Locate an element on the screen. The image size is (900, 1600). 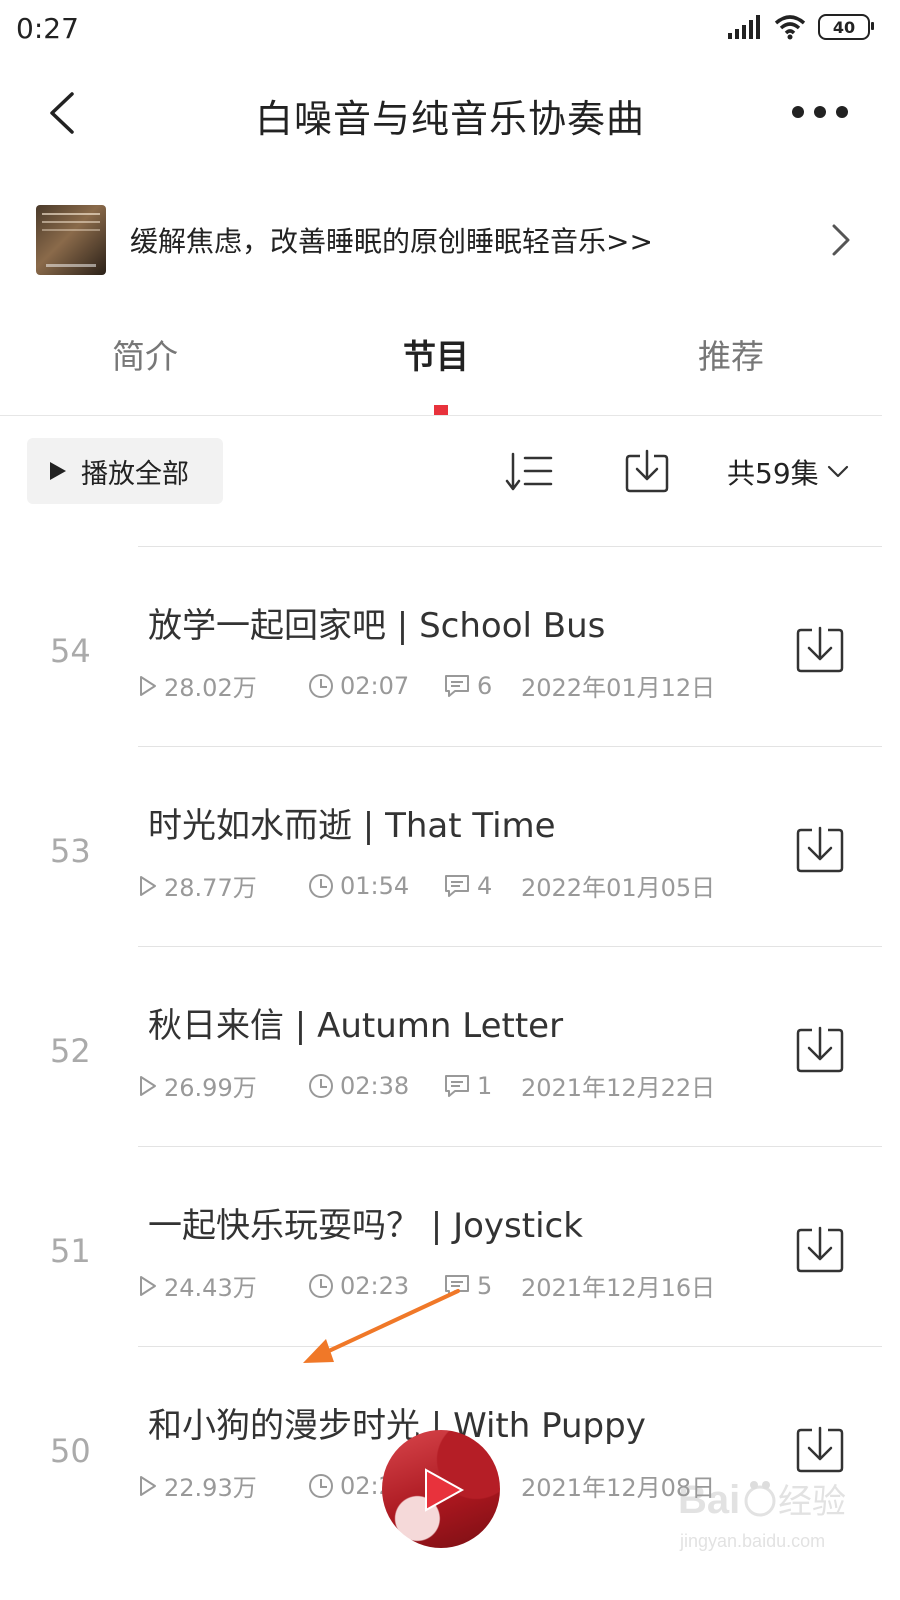
play-count: 28.02万 is located at coordinates (223, 685).